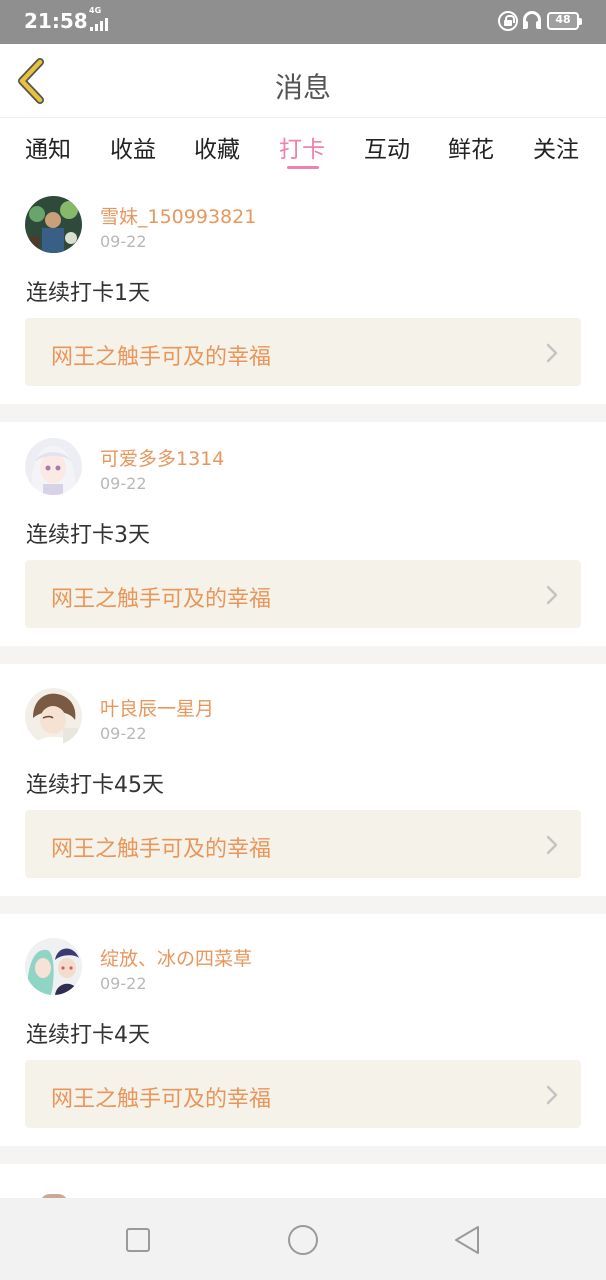 This screenshot has height=1280, width=606. What do you see at coordinates (303, 22) in the screenshot?
I see `status-bar: 21:58 4G 48` at bounding box center [303, 22].